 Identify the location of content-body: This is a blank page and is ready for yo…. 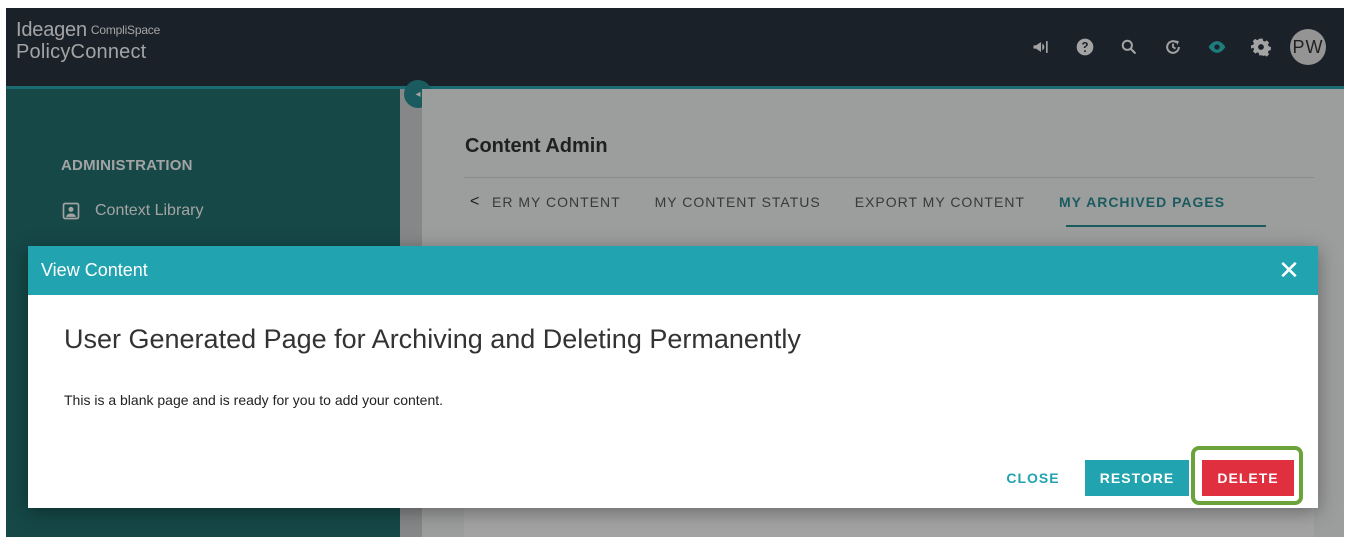
(254, 400).